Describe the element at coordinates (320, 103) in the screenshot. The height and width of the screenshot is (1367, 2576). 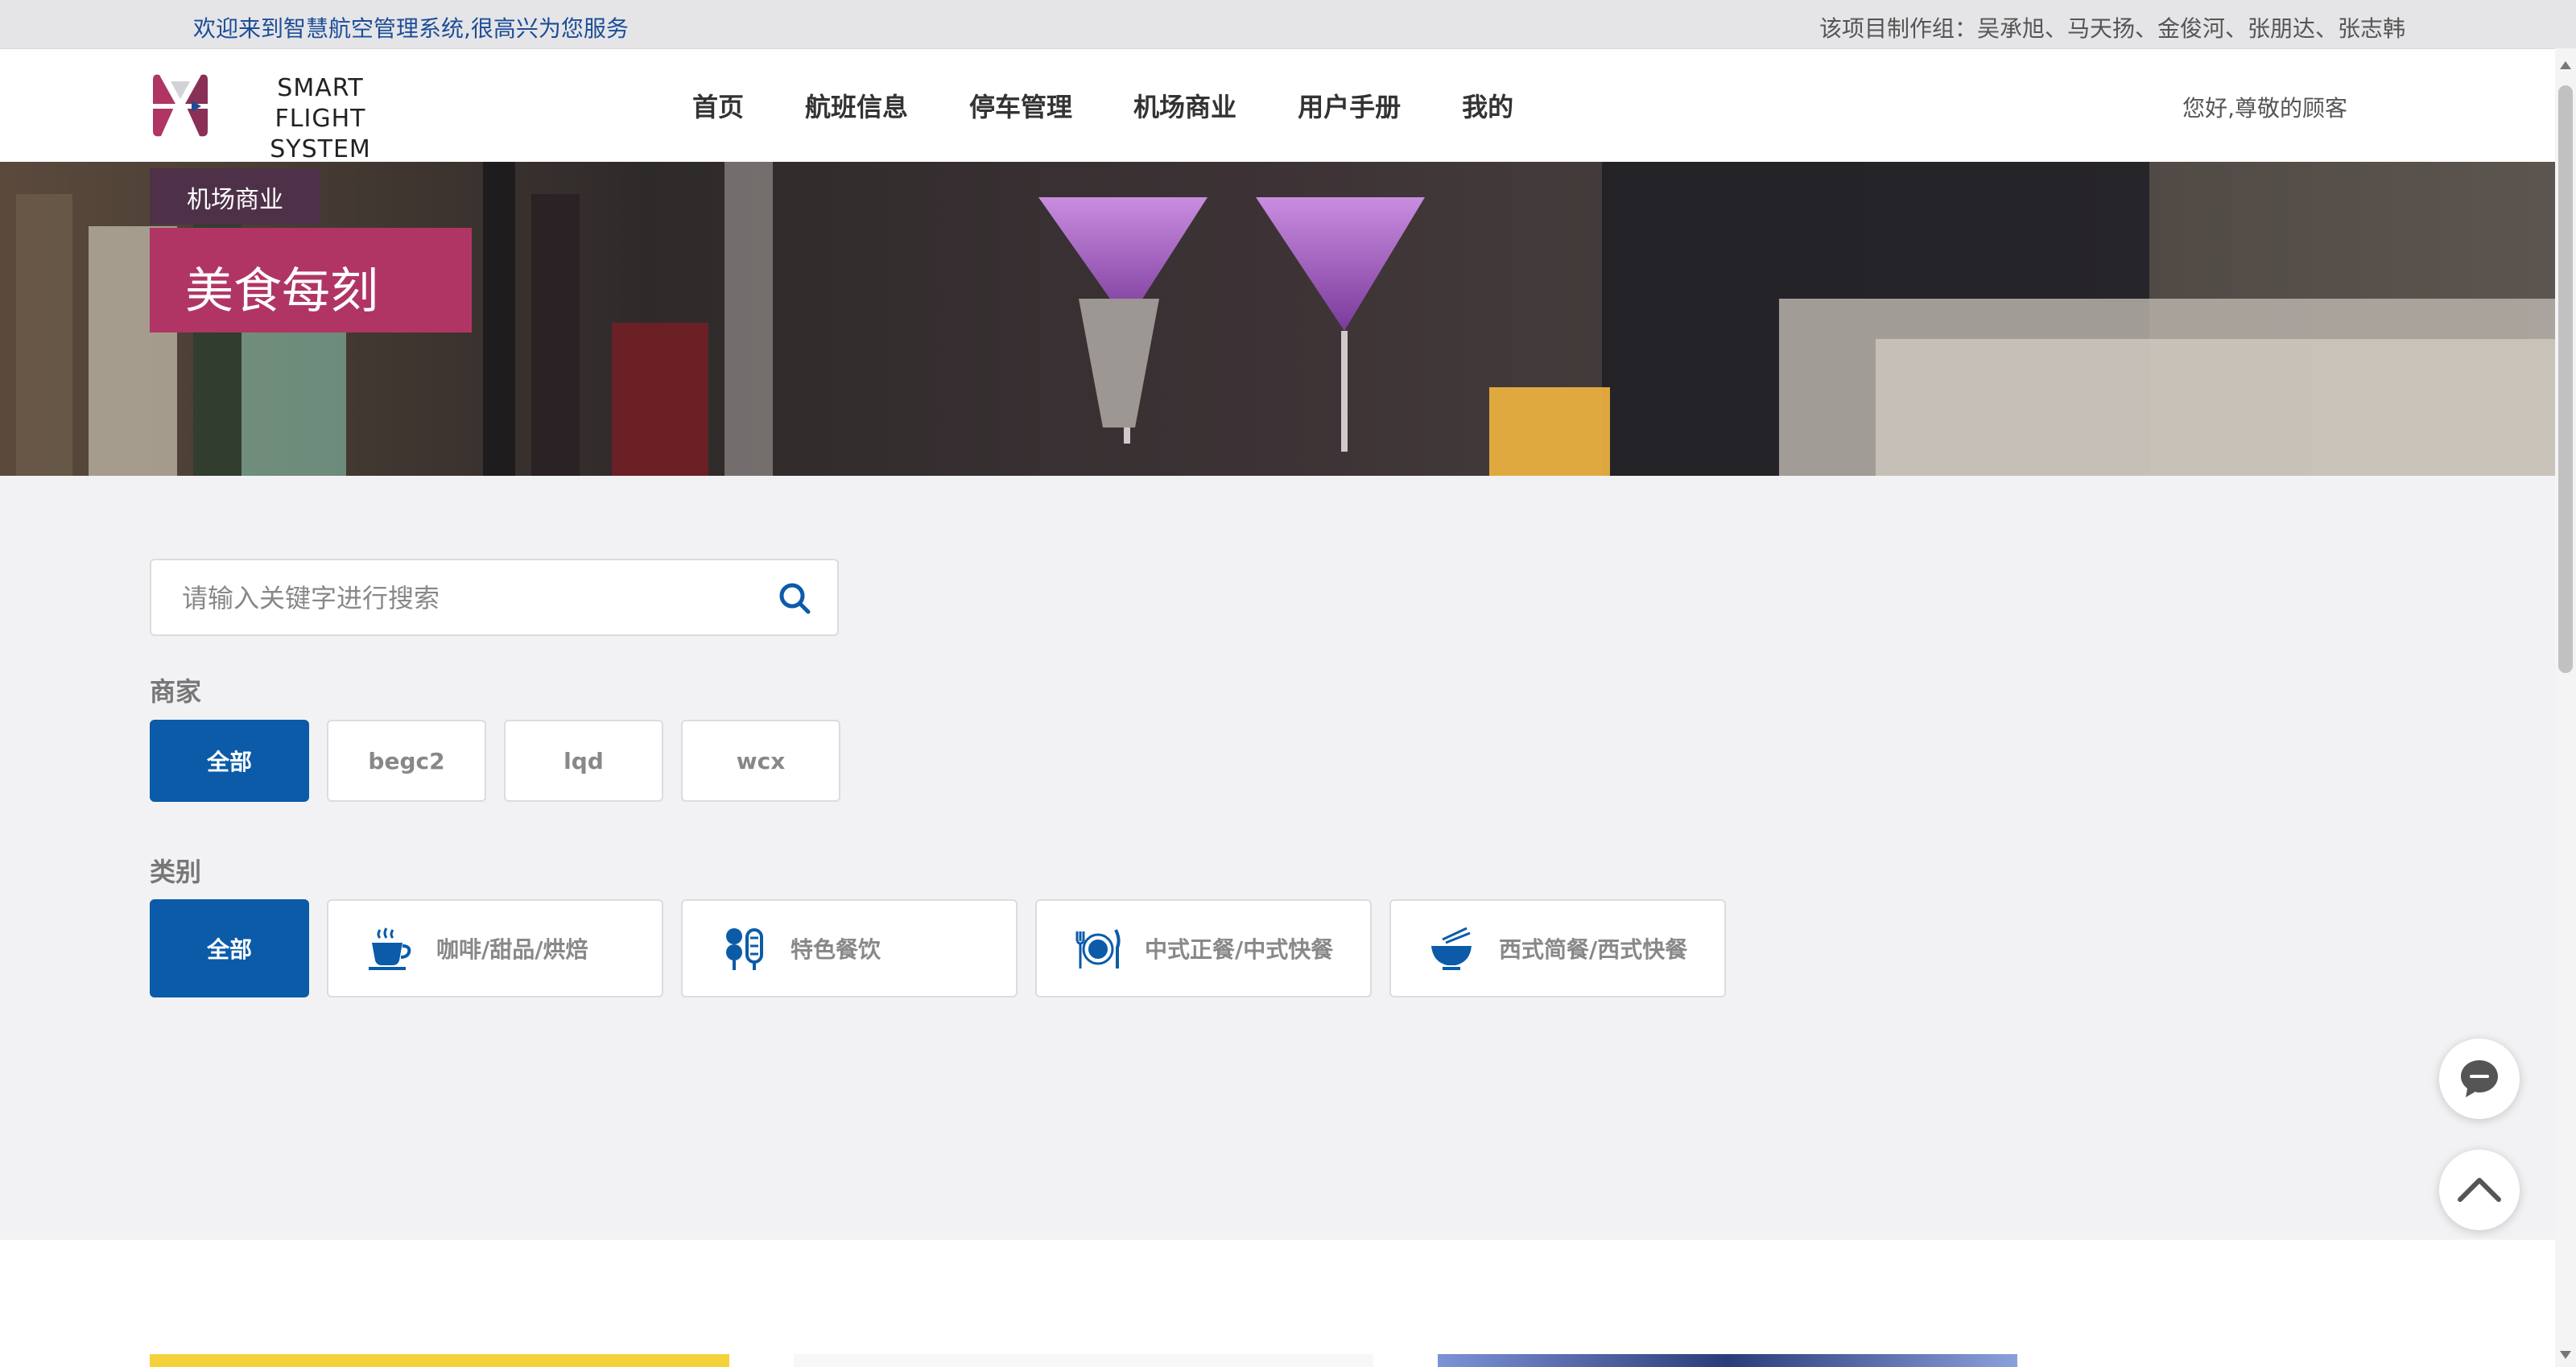
I see `logo-line-1: SMART FLIGHT` at that location.